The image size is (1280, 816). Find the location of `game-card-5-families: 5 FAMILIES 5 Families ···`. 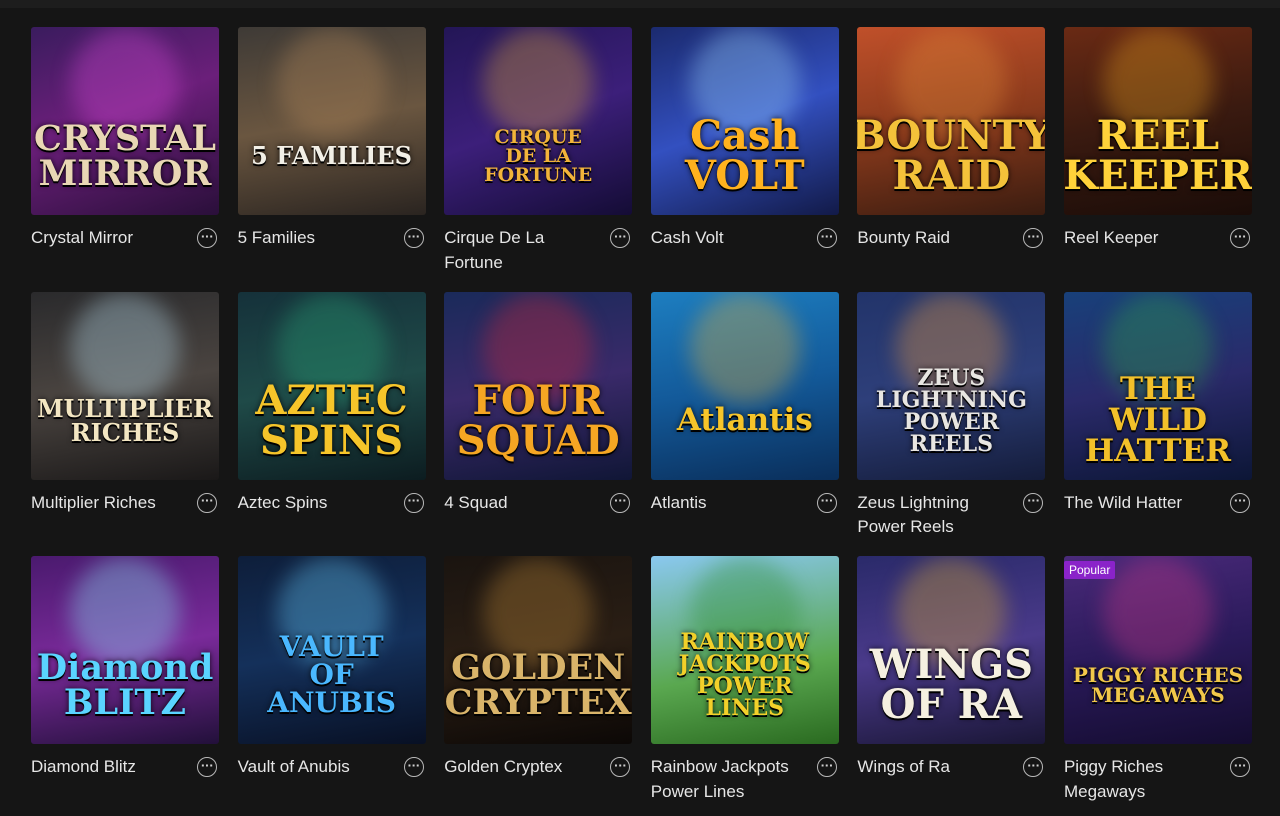

game-card-5-families: 5 FAMILIES 5 Families ··· is located at coordinates (331, 159).